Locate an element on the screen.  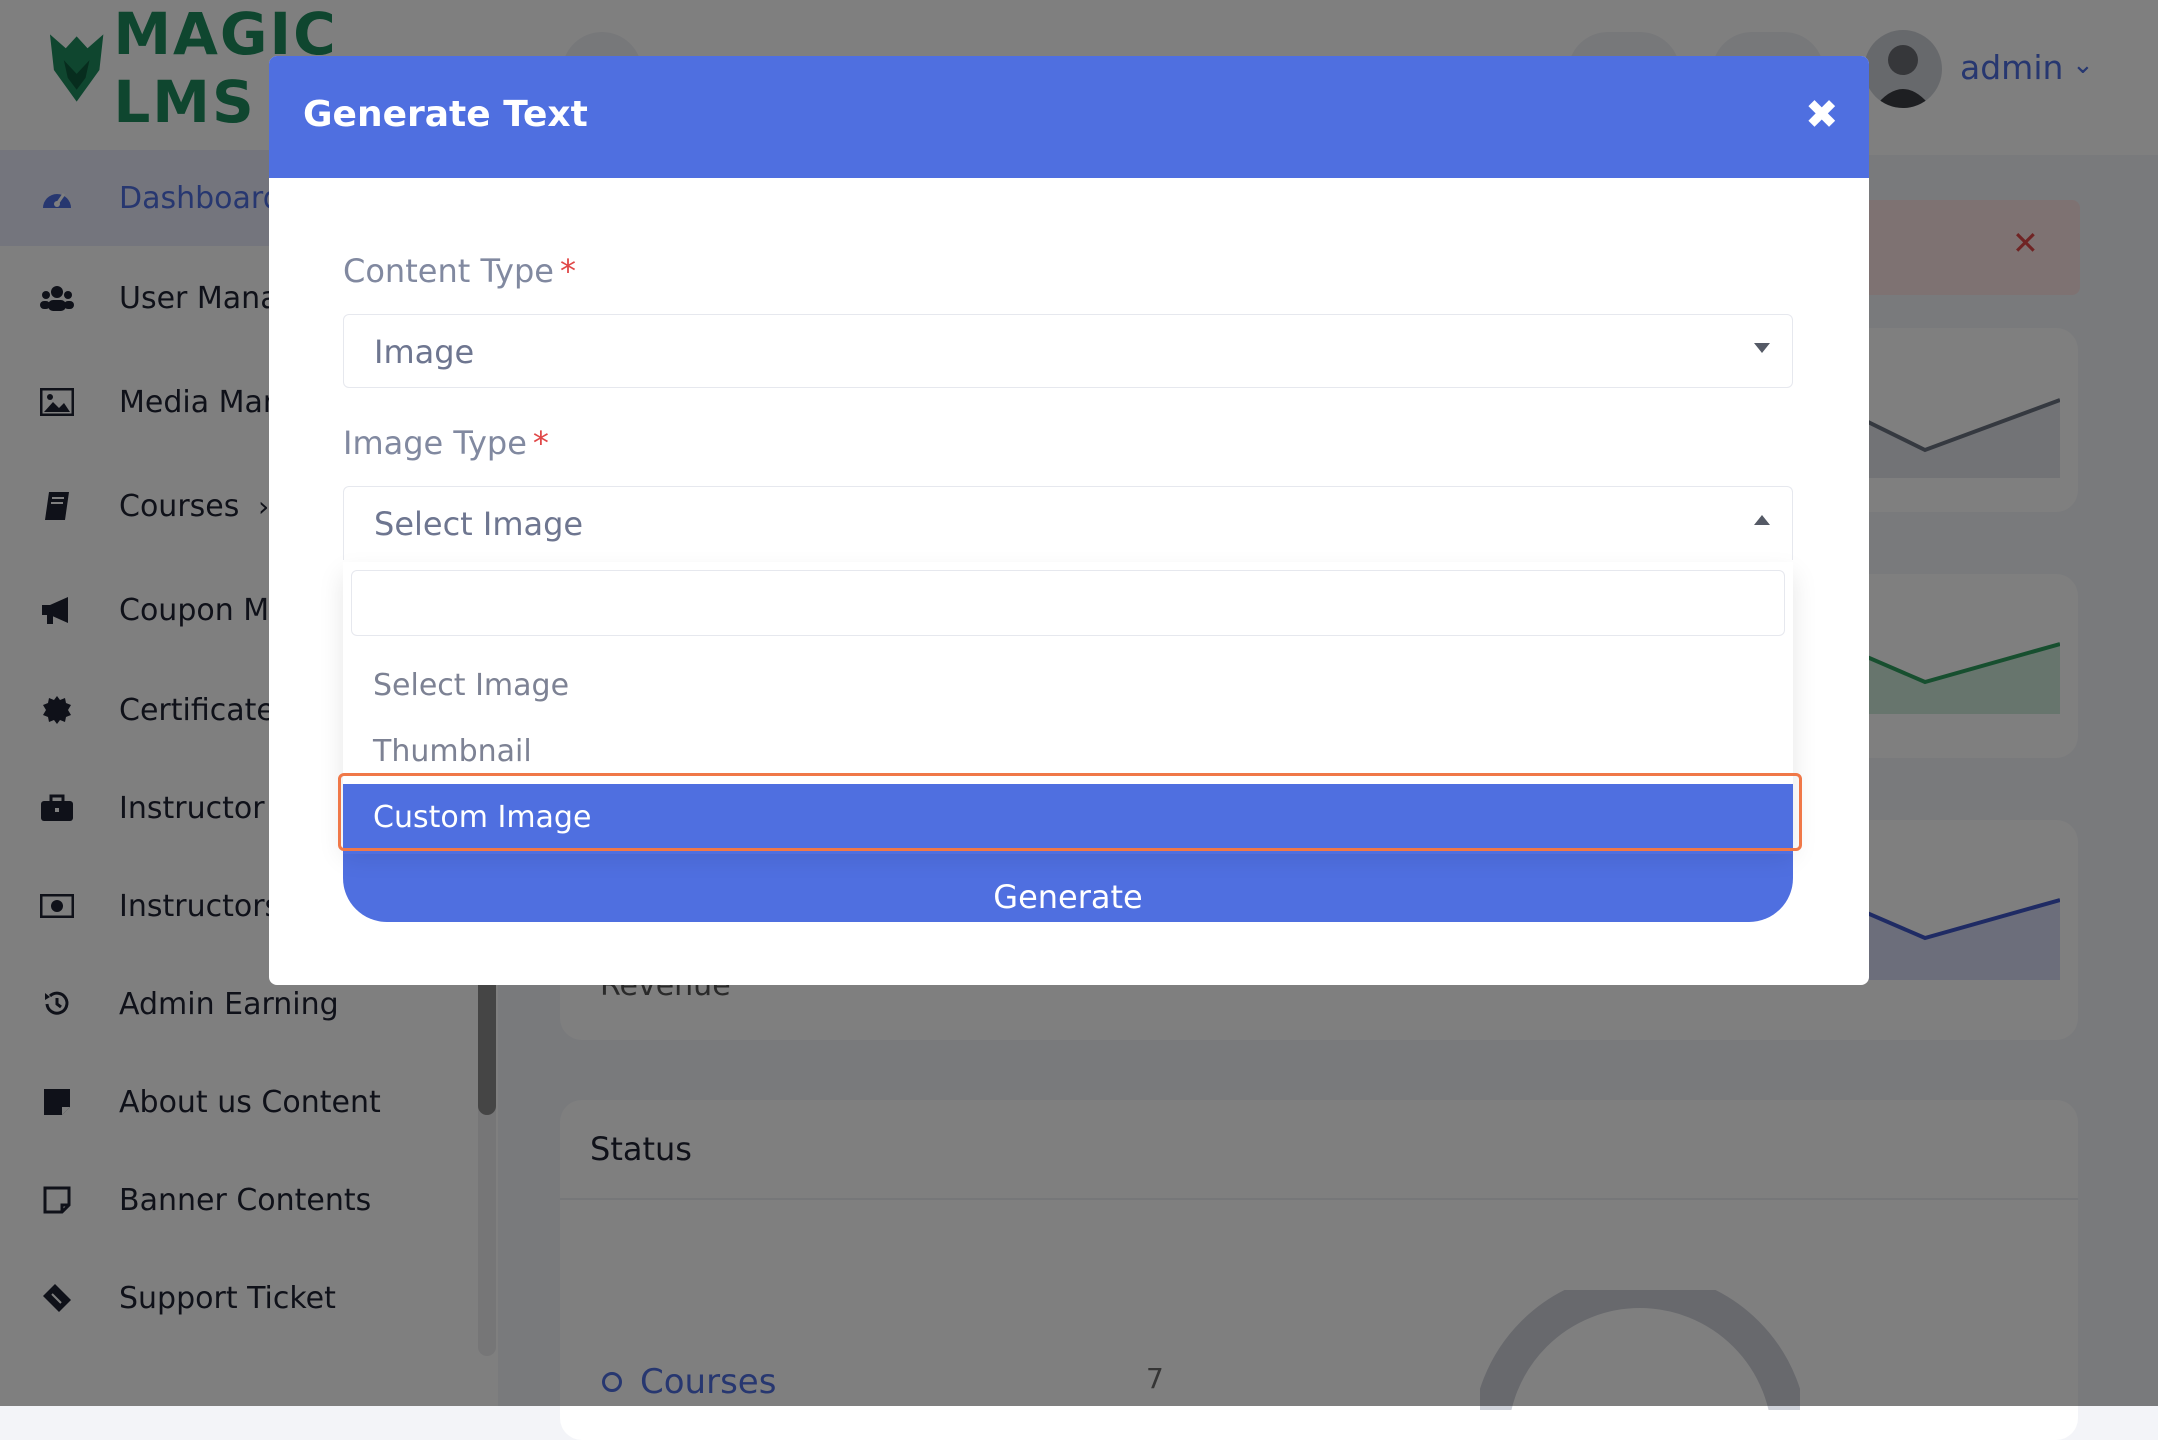
dropdown-option: Select Image is located at coordinates (1068, 685).